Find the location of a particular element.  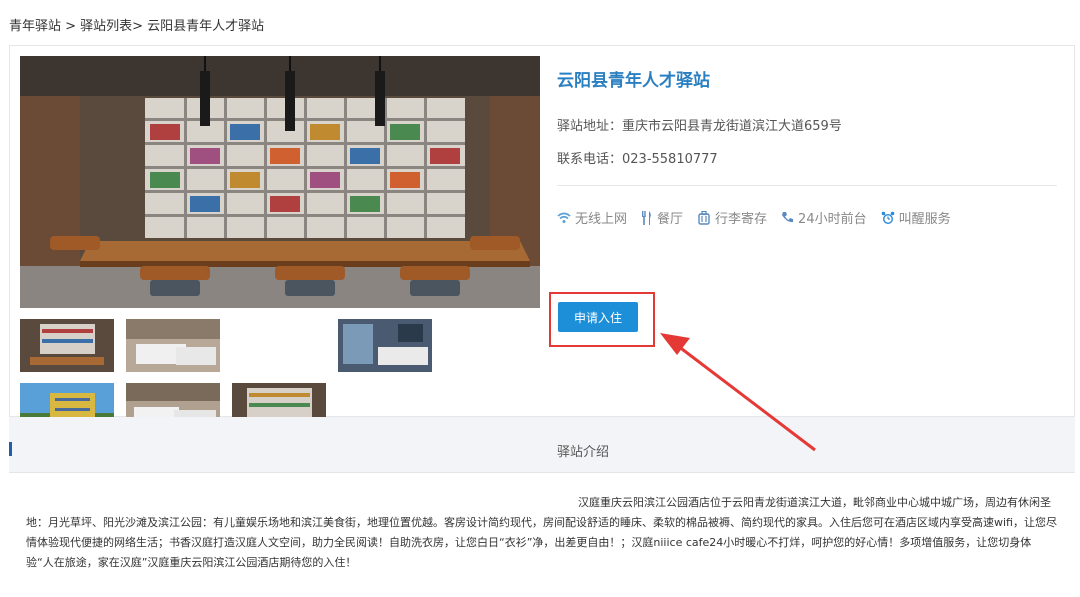

amenity-luggage: 行李寄存 is located at coordinates (732, 217).